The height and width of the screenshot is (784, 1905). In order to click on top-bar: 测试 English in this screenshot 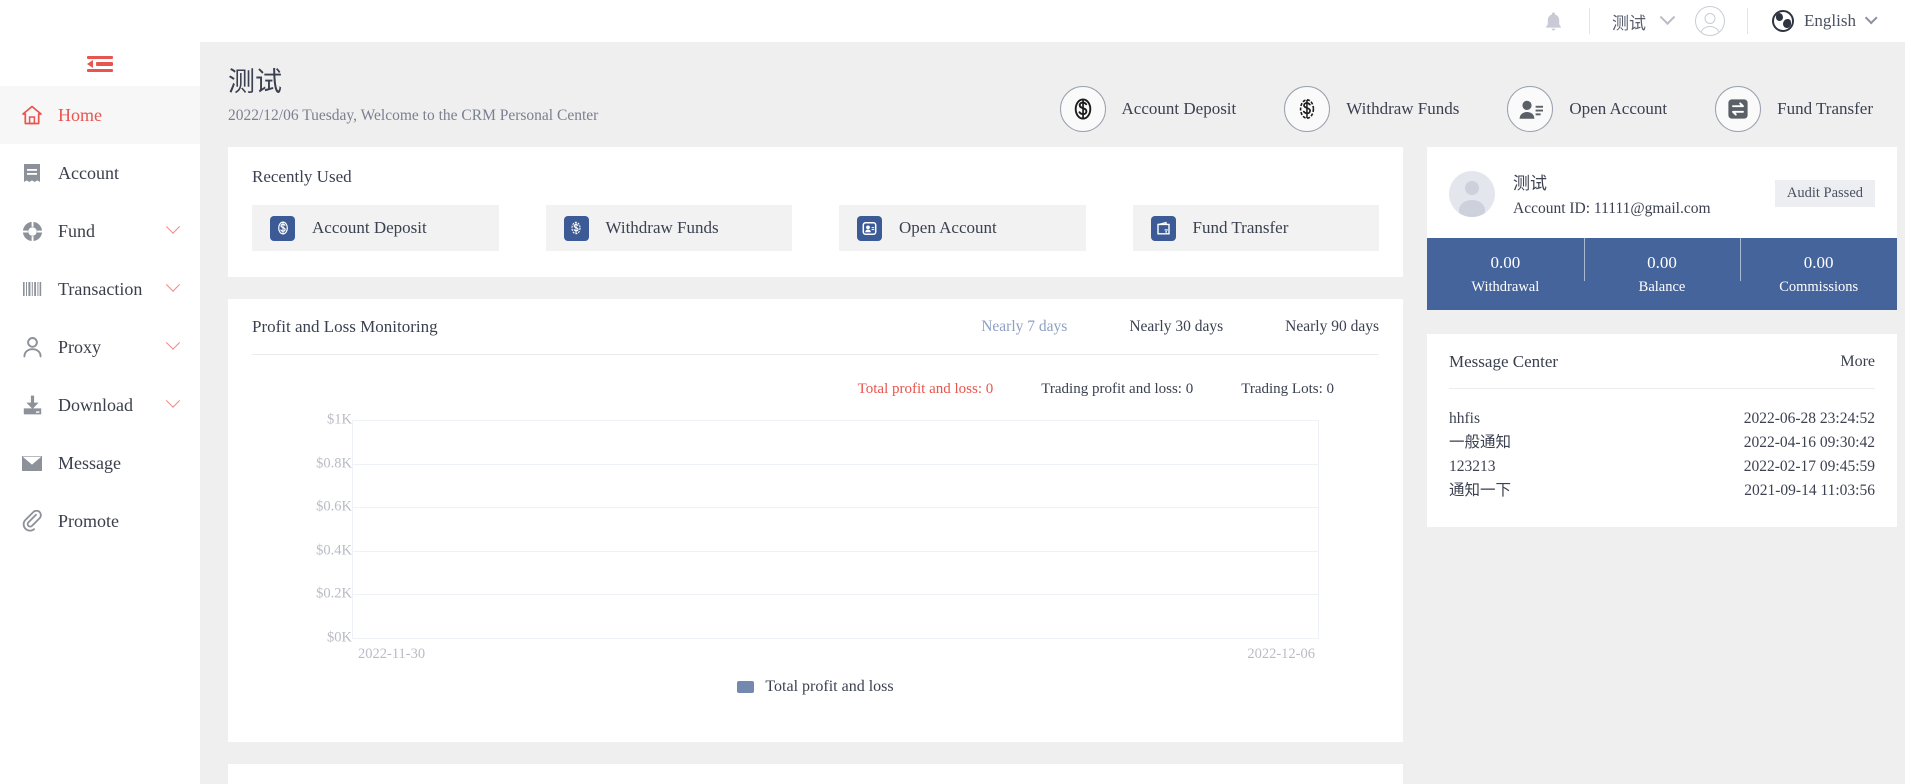, I will do `click(952, 21)`.